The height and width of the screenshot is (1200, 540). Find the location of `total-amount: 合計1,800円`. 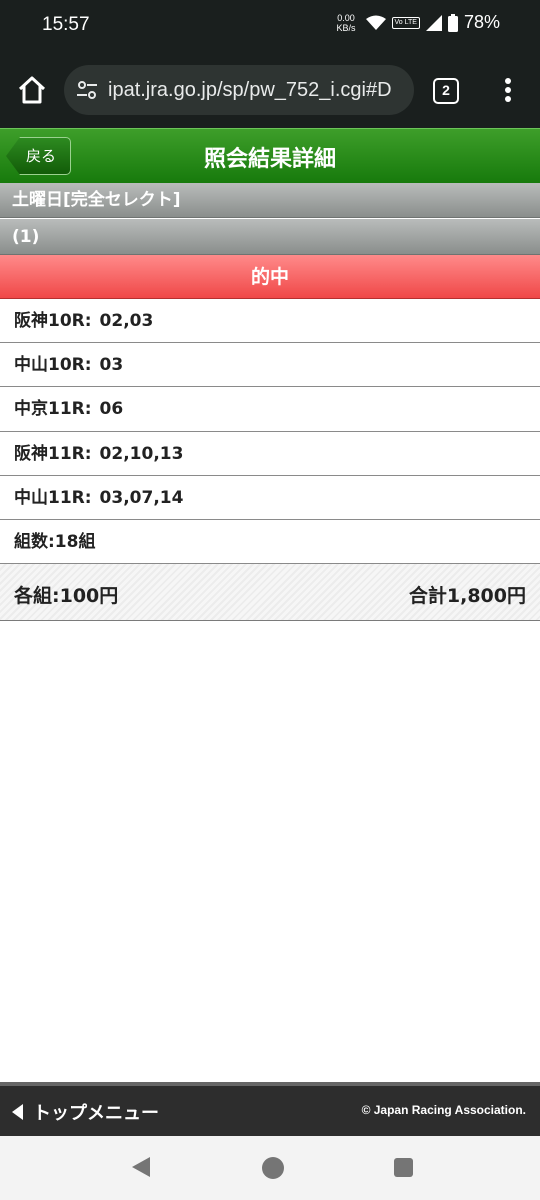

total-amount: 合計1,800円 is located at coordinates (467, 596).